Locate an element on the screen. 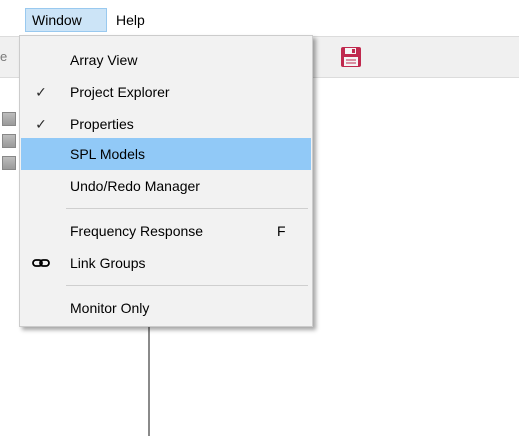  menu-item-label: Monitor Only is located at coordinates (110, 308).